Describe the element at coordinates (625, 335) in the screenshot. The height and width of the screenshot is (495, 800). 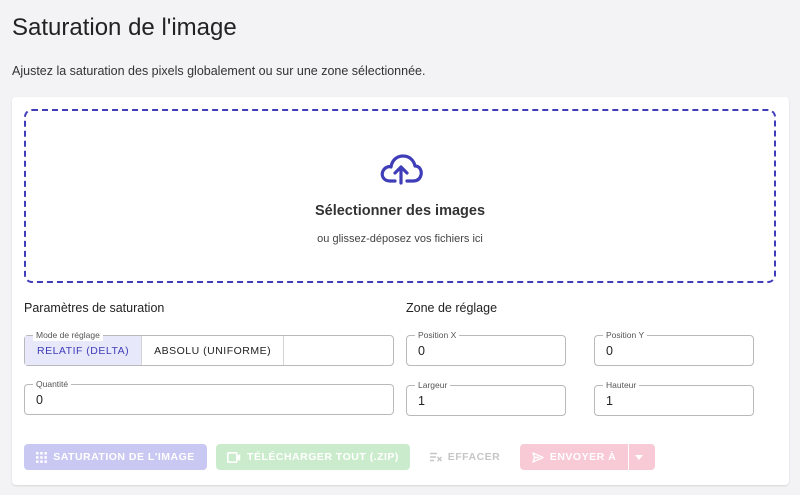
I see `position-y-label: Position Y` at that location.